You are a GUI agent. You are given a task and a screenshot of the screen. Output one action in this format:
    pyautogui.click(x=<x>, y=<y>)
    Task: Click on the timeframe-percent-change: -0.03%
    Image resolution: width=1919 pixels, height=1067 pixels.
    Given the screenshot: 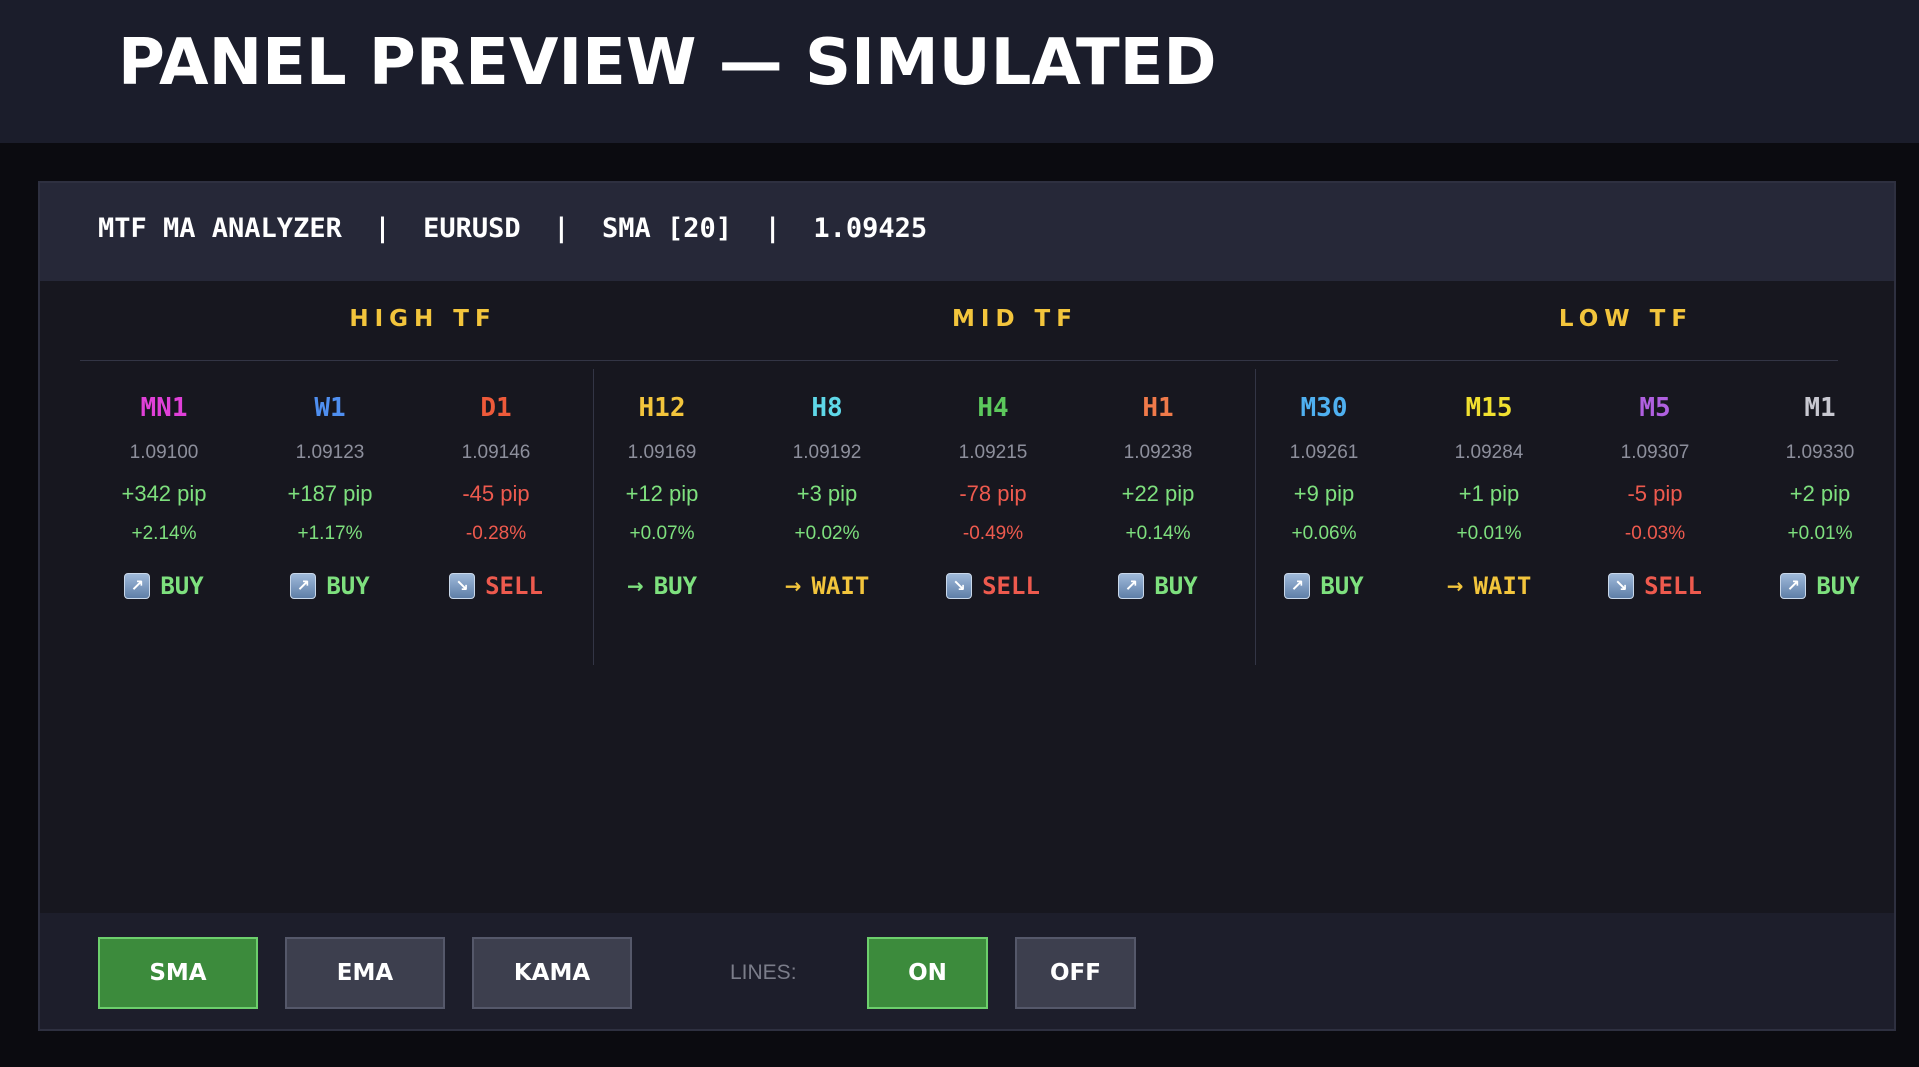 What is the action you would take?
    pyautogui.click(x=1655, y=533)
    